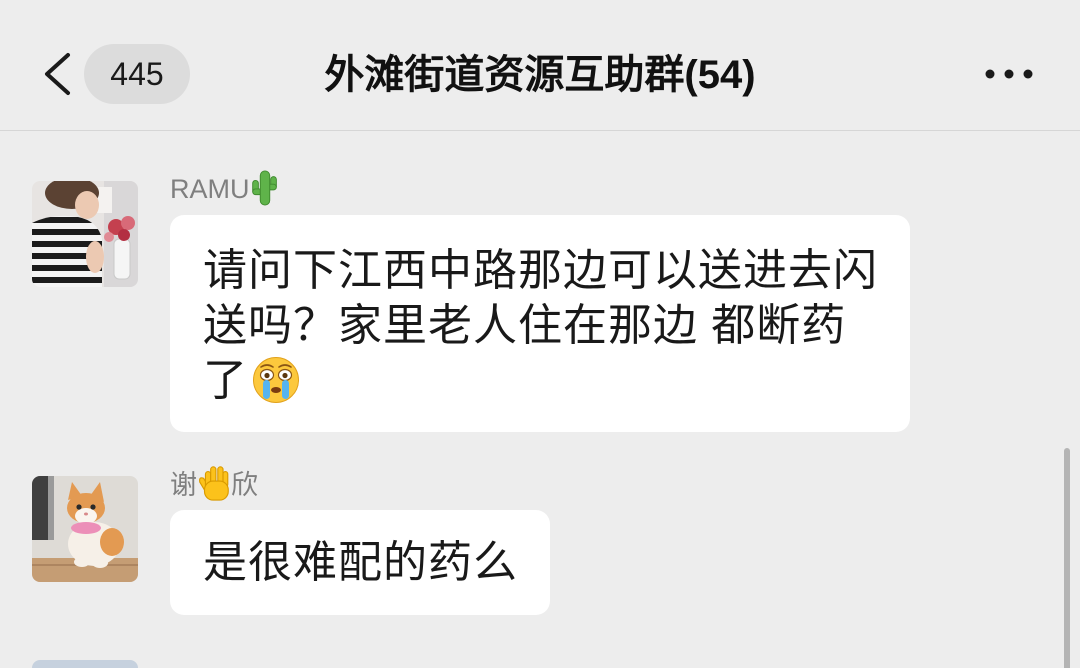 Image resolution: width=1080 pixels, height=668 pixels. Describe the element at coordinates (85, 529) in the screenshot. I see `avatar-cat-photo` at that location.